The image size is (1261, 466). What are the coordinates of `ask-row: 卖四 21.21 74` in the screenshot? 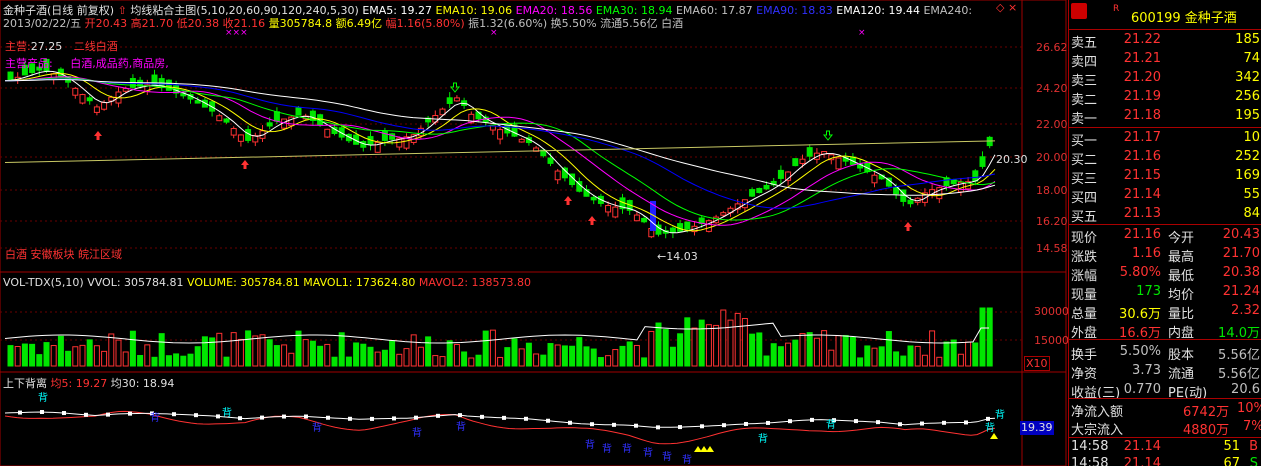 It's located at (1165, 60).